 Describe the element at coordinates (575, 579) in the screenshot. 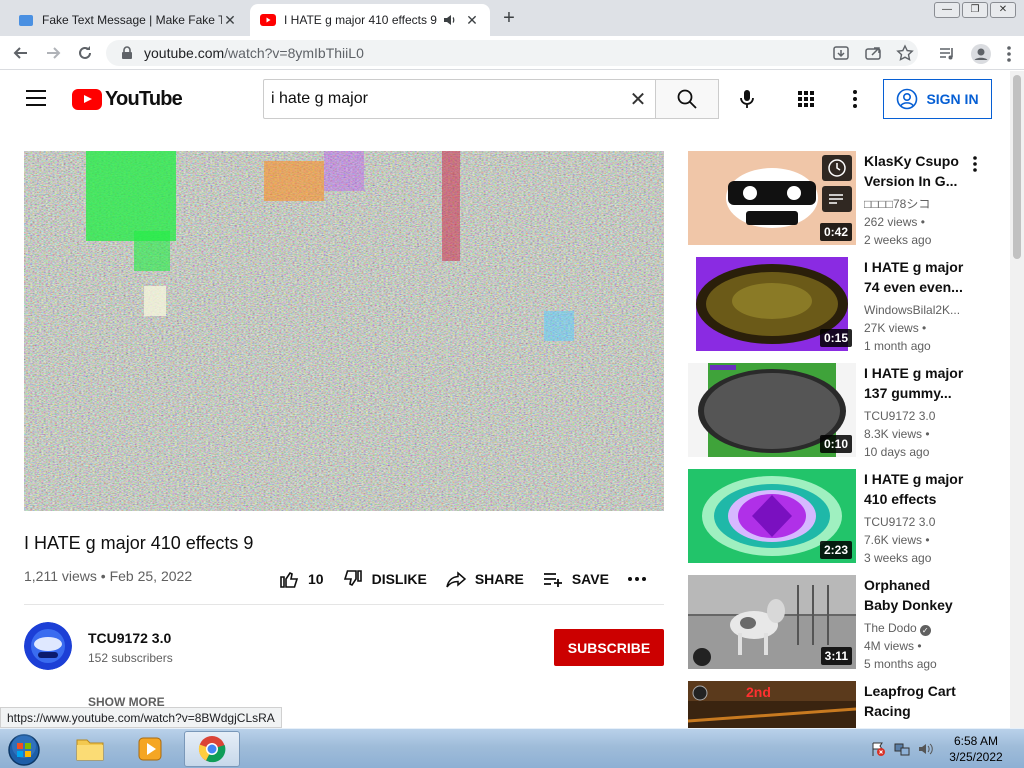

I see `save-button: SAVE` at that location.